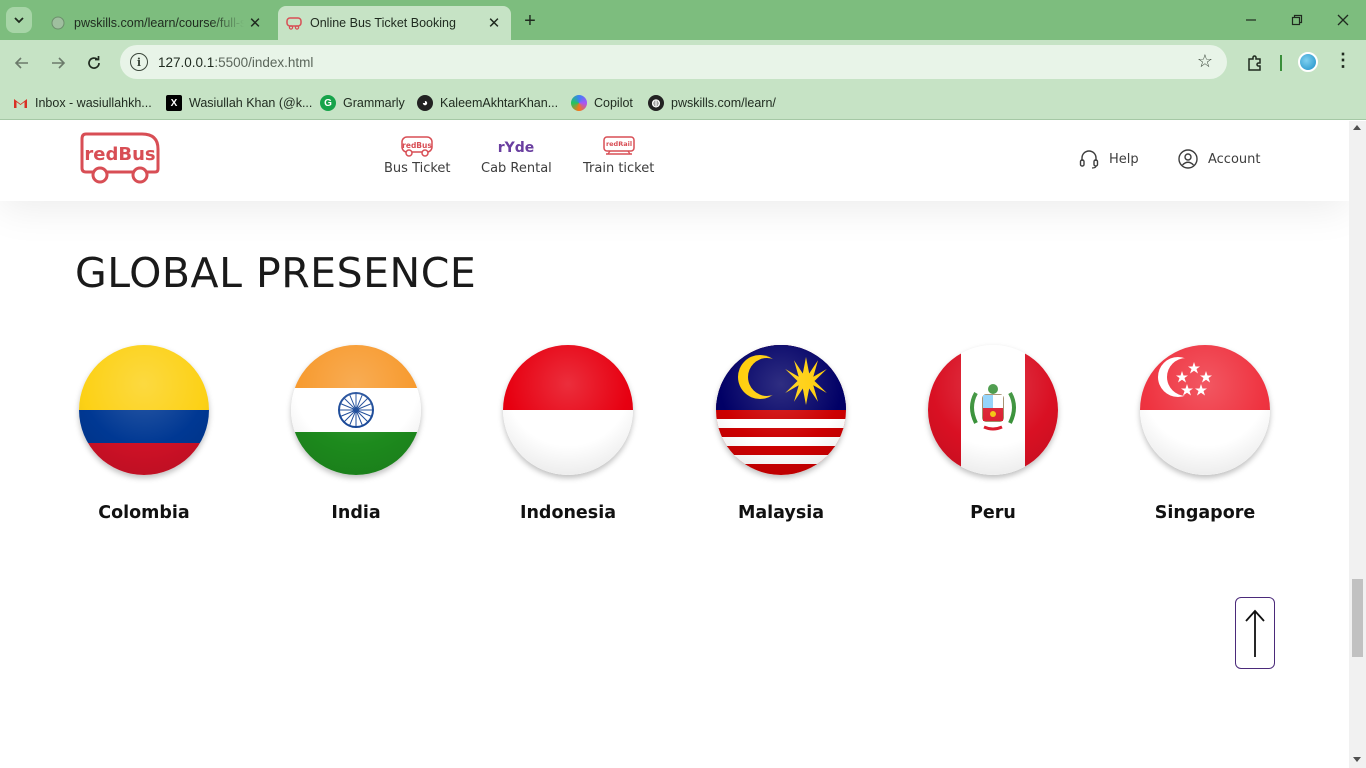 The width and height of the screenshot is (1366, 768). I want to click on menu-kebab-icon: ⋮, so click(1343, 60).